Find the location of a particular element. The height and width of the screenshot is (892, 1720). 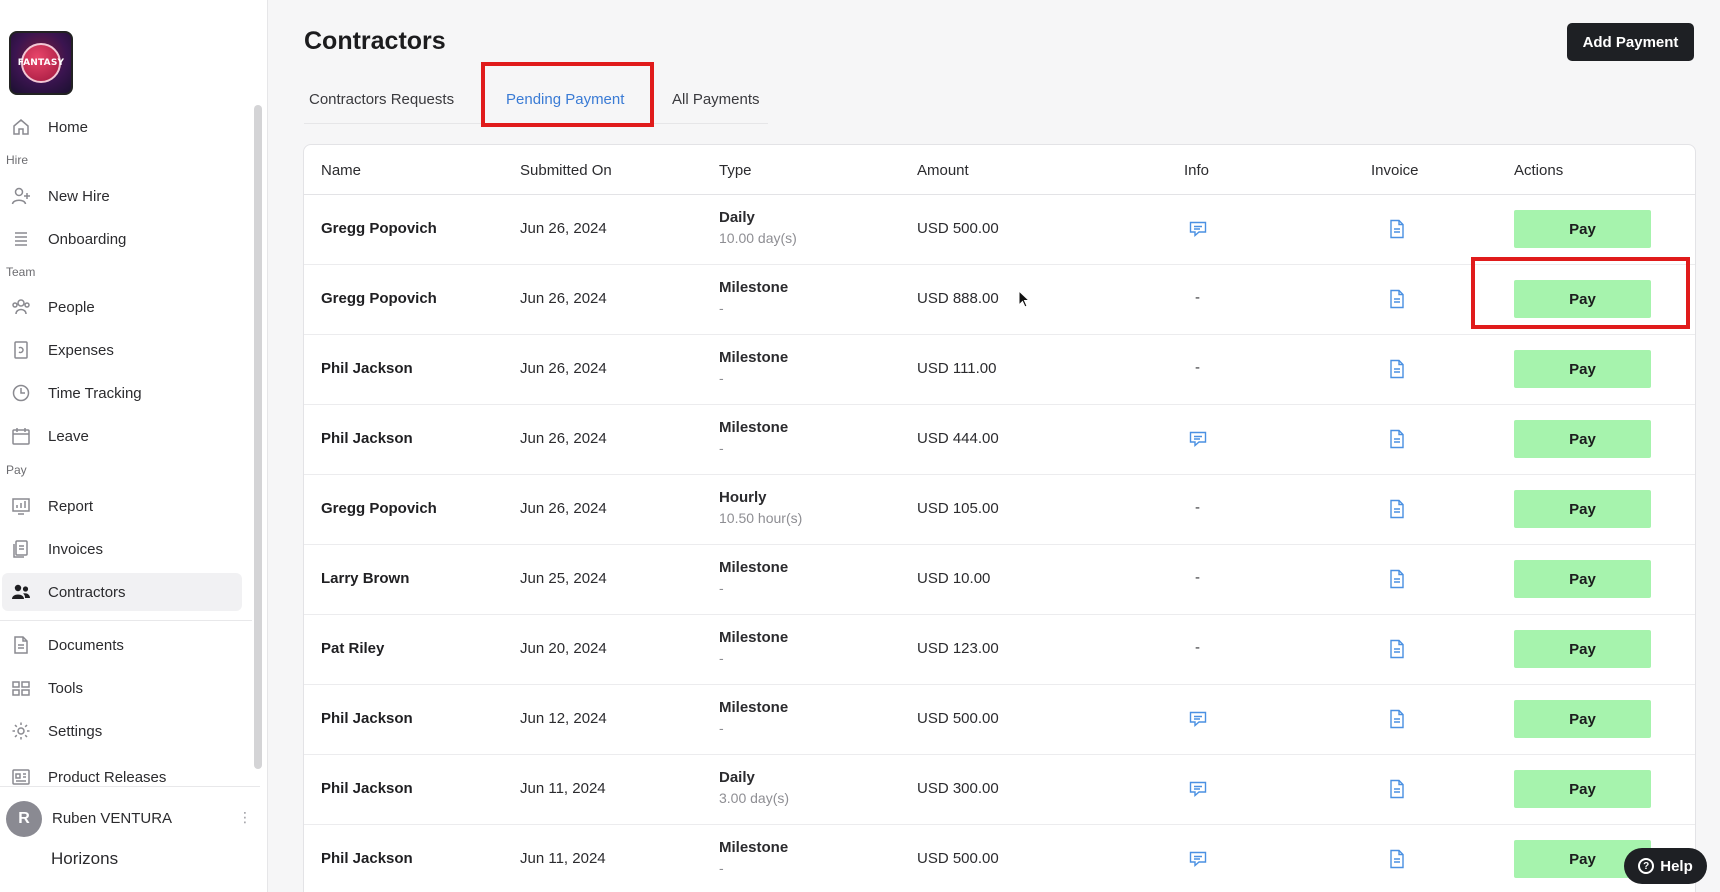

tab-contractors-requests: Contractors Requests is located at coordinates (381, 99).